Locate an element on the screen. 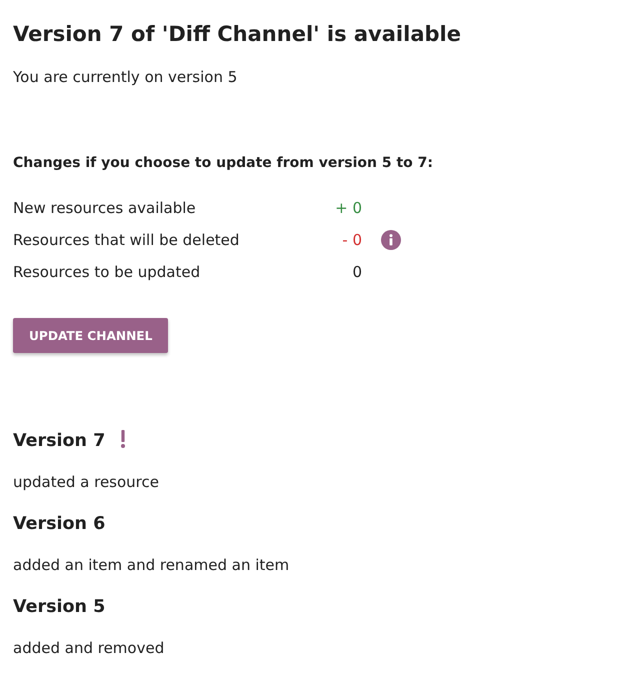 The image size is (633, 687). version-heading: Version 5 is located at coordinates (59, 607).